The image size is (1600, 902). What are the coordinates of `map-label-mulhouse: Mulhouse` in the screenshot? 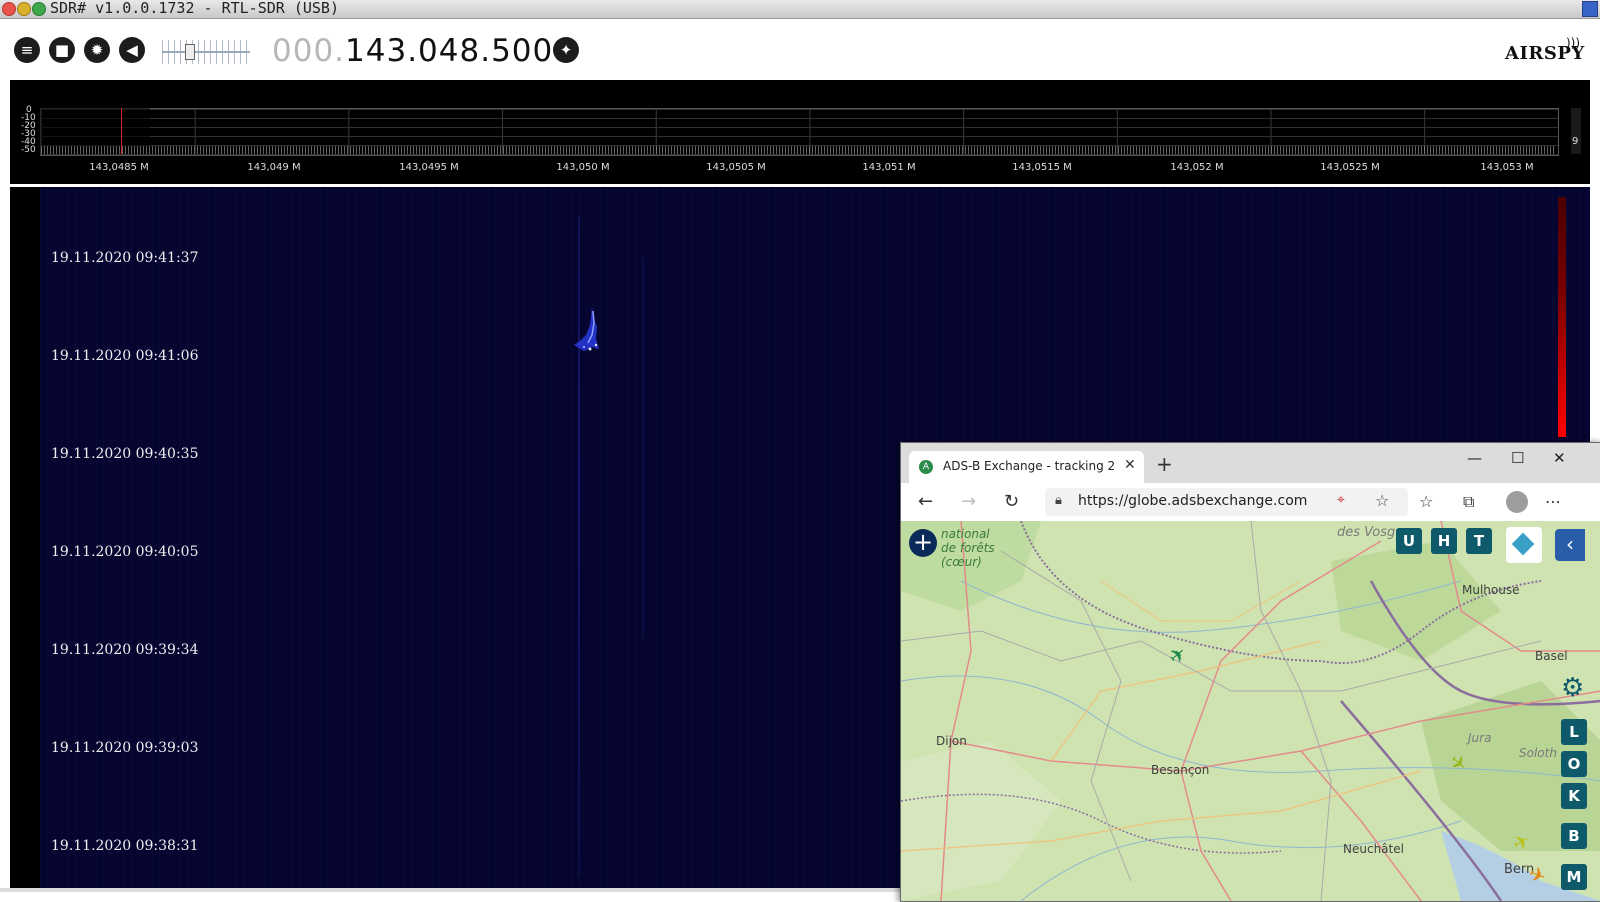 It's located at (1491, 590).